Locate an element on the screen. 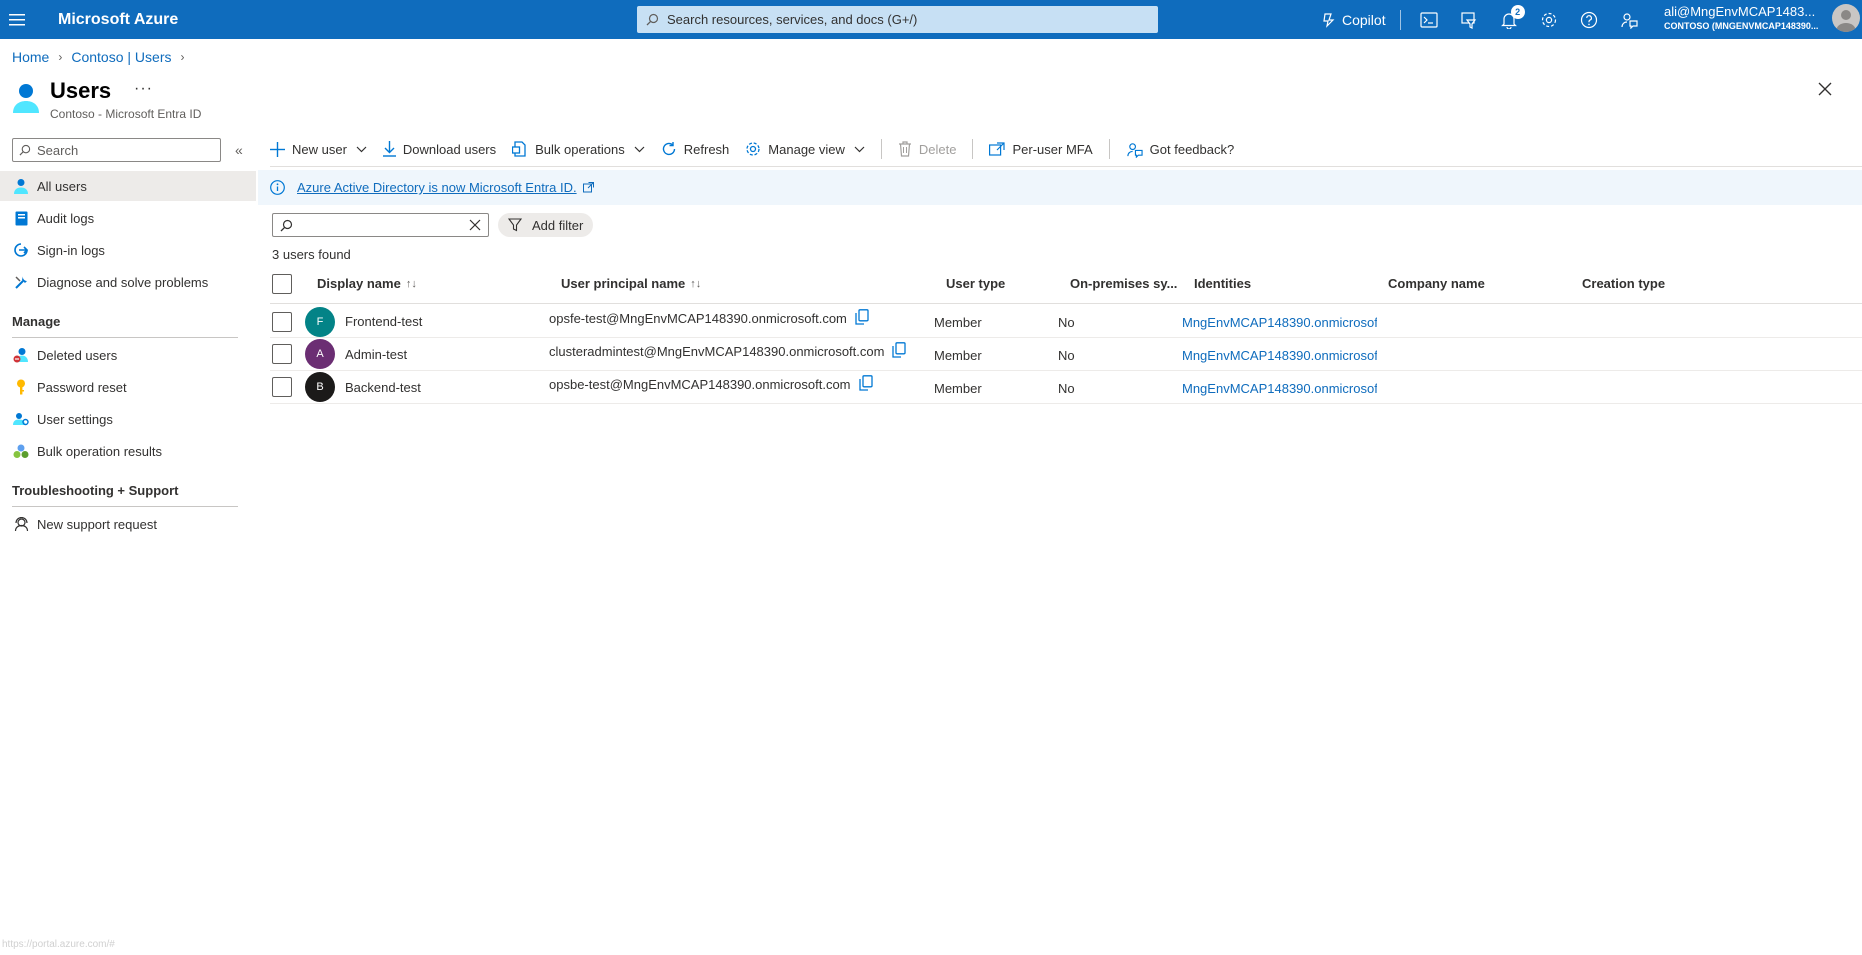 The image size is (1862, 955). sidebar-item-label: User settings is located at coordinates (75, 419).